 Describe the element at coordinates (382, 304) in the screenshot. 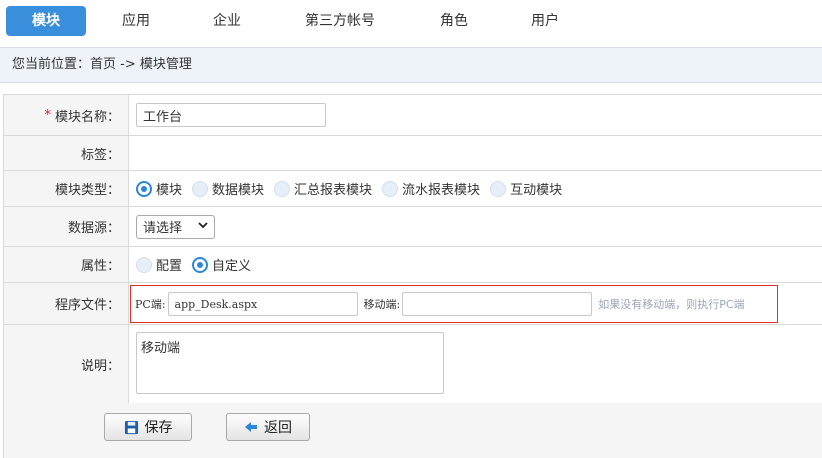

I see `mobile-label: 移动端:` at that location.